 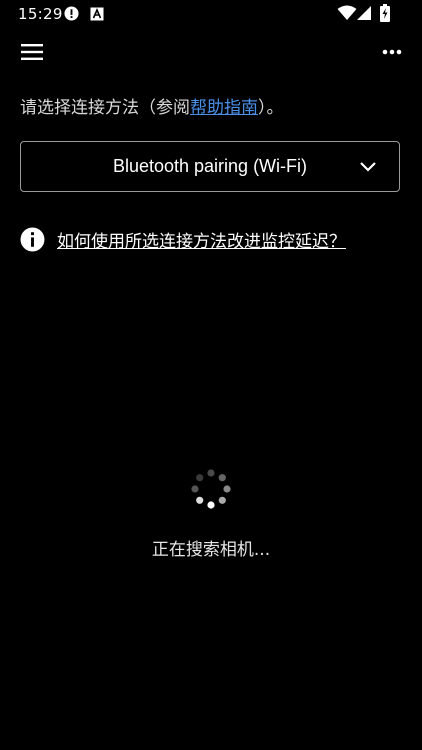 What do you see at coordinates (105, 108) in the screenshot?
I see `instruction-text: 请选择连接方法（参阅` at bounding box center [105, 108].